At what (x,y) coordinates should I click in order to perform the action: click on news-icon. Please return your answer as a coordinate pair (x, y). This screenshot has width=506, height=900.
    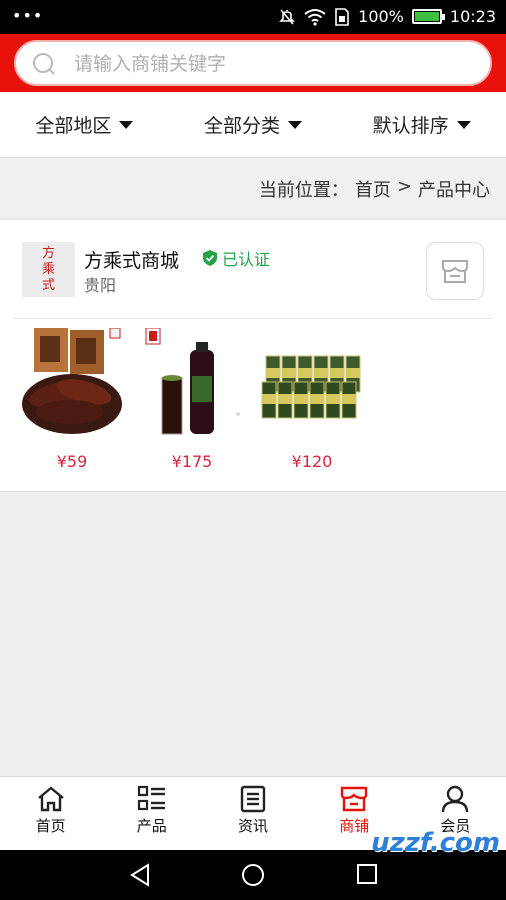
    Looking at the image, I should click on (253, 799).